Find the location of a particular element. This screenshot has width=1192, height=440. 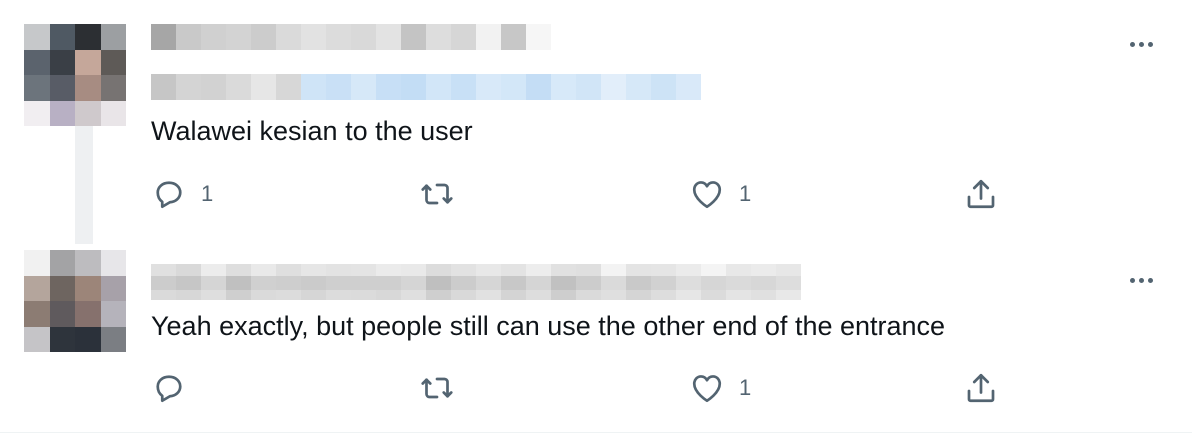

reply-button is located at coordinates (176, 388).